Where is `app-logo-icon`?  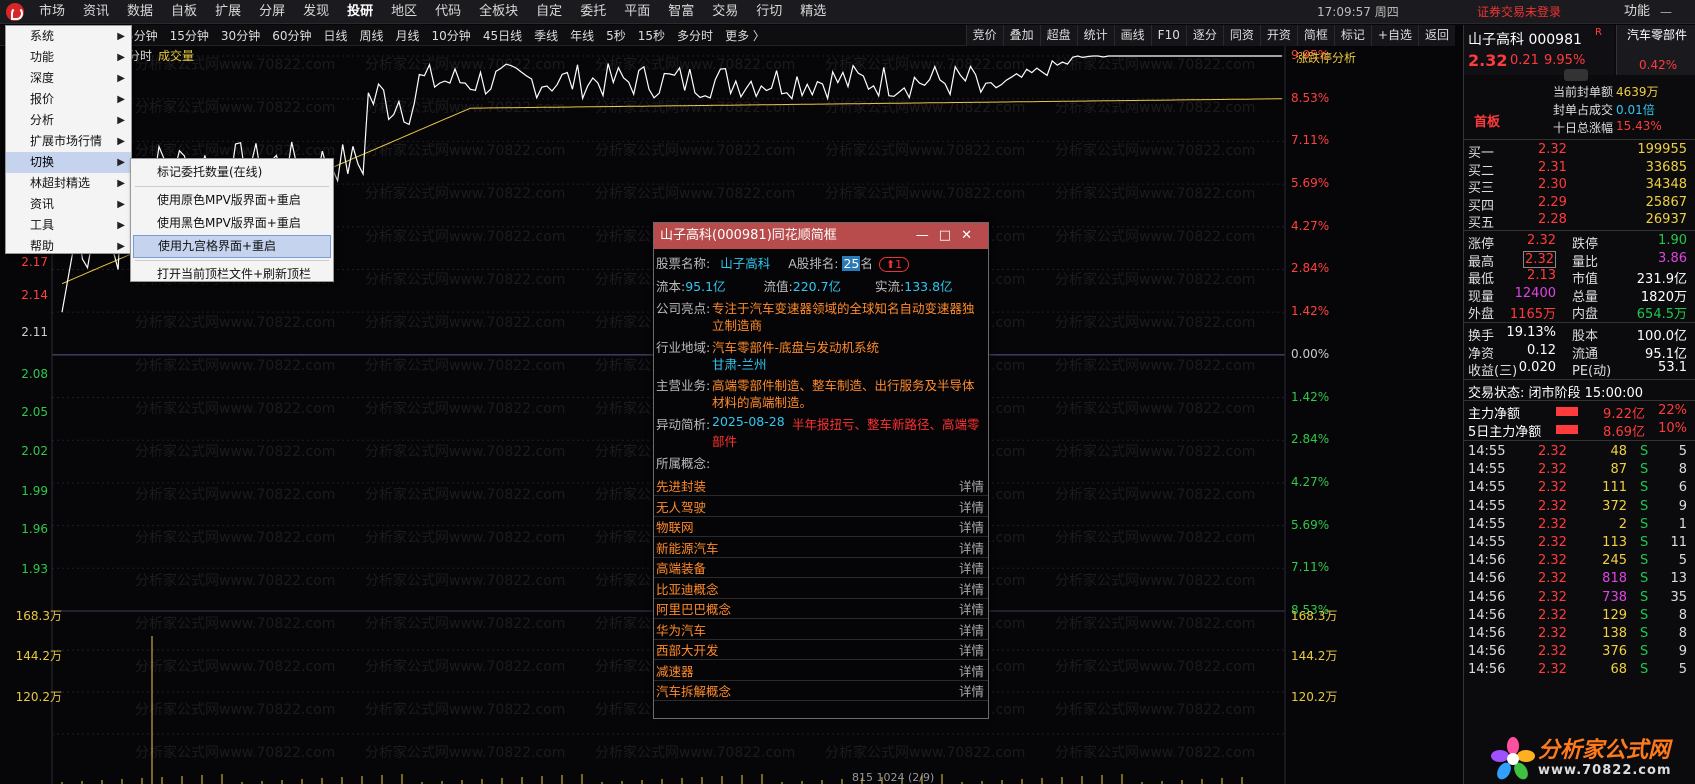 app-logo-icon is located at coordinates (15, 12).